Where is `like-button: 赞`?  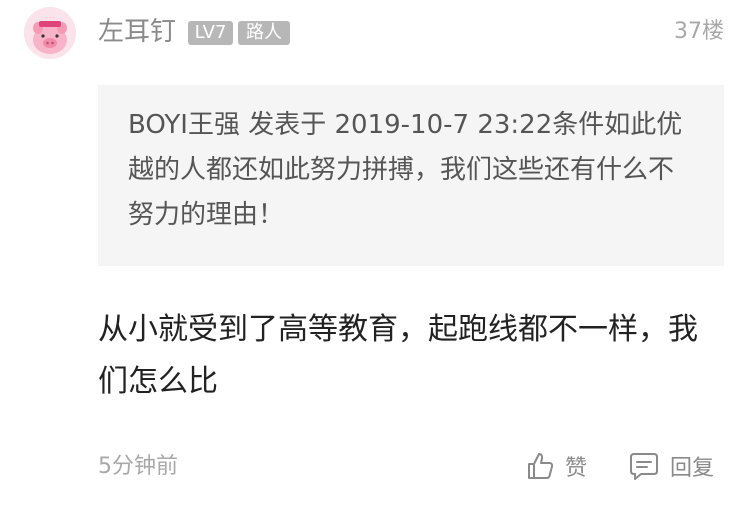 like-button: 赞 is located at coordinates (556, 466).